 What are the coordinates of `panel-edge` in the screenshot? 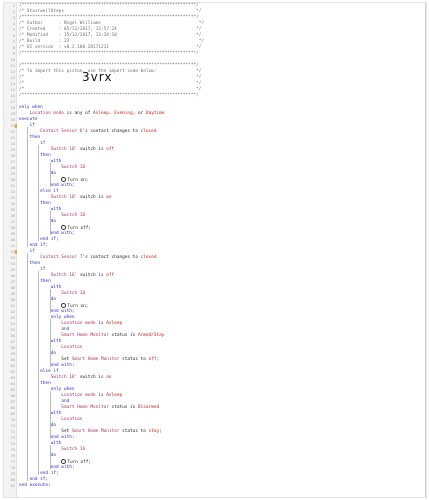 It's located at (425, 250).